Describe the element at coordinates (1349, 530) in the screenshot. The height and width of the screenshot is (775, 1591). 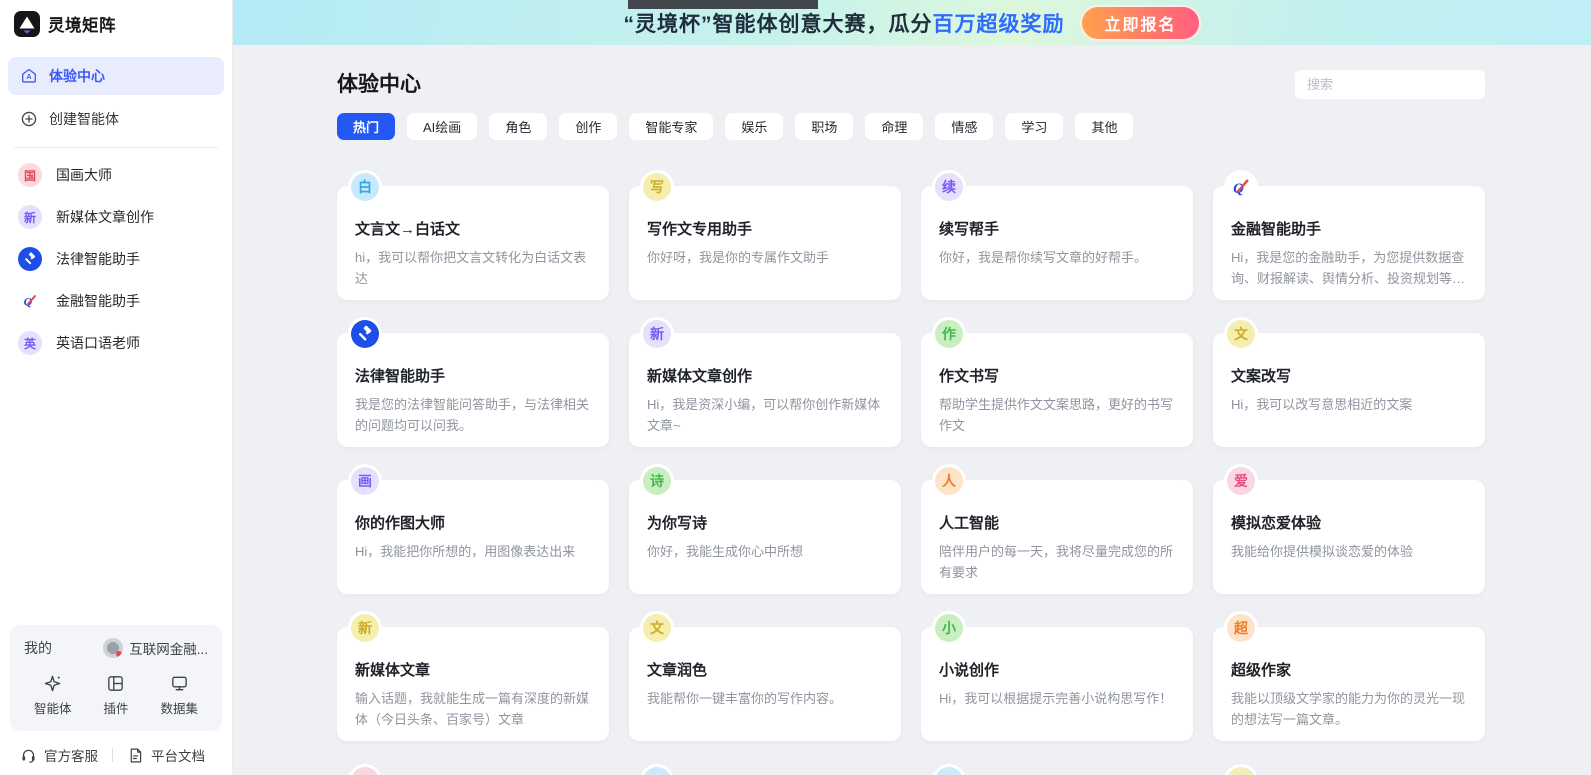
I see `agent-card: 爱模拟恋爱体验 我能给你提供模拟谈恋爱的体验` at that location.